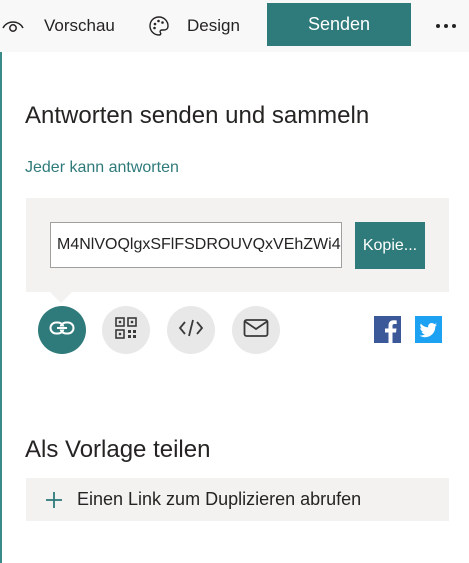  I want to click on share-link-field: M4NlVOQlgxSFlFSDROUVQxVEhZWi4u, so click(196, 245).